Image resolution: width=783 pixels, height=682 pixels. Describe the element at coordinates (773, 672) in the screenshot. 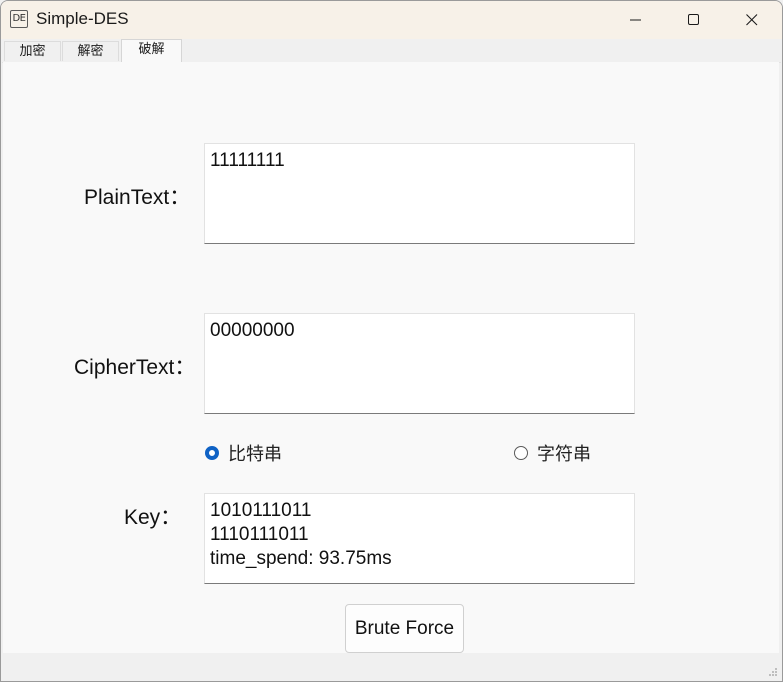

I see `resize-grip-icon` at that location.